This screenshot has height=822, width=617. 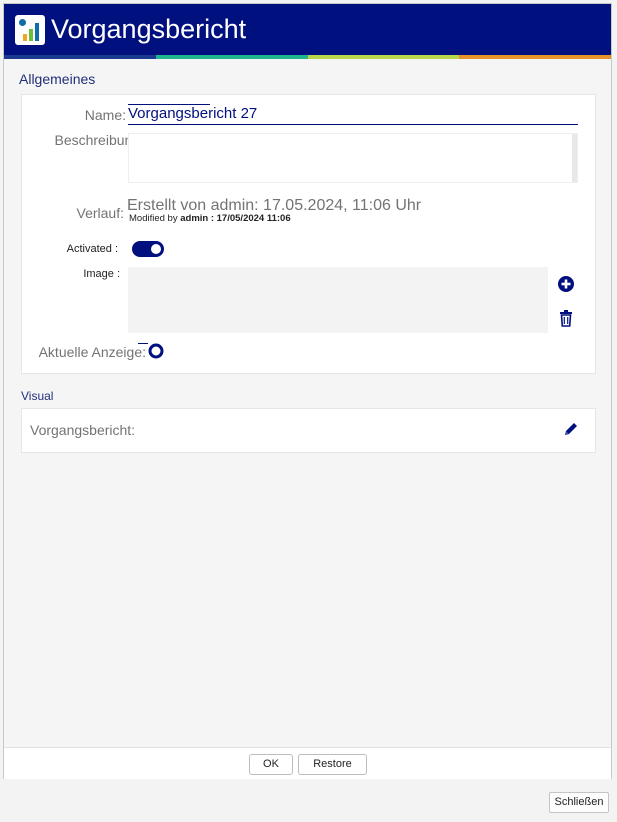 I want to click on trash-icon, so click(x=566, y=318).